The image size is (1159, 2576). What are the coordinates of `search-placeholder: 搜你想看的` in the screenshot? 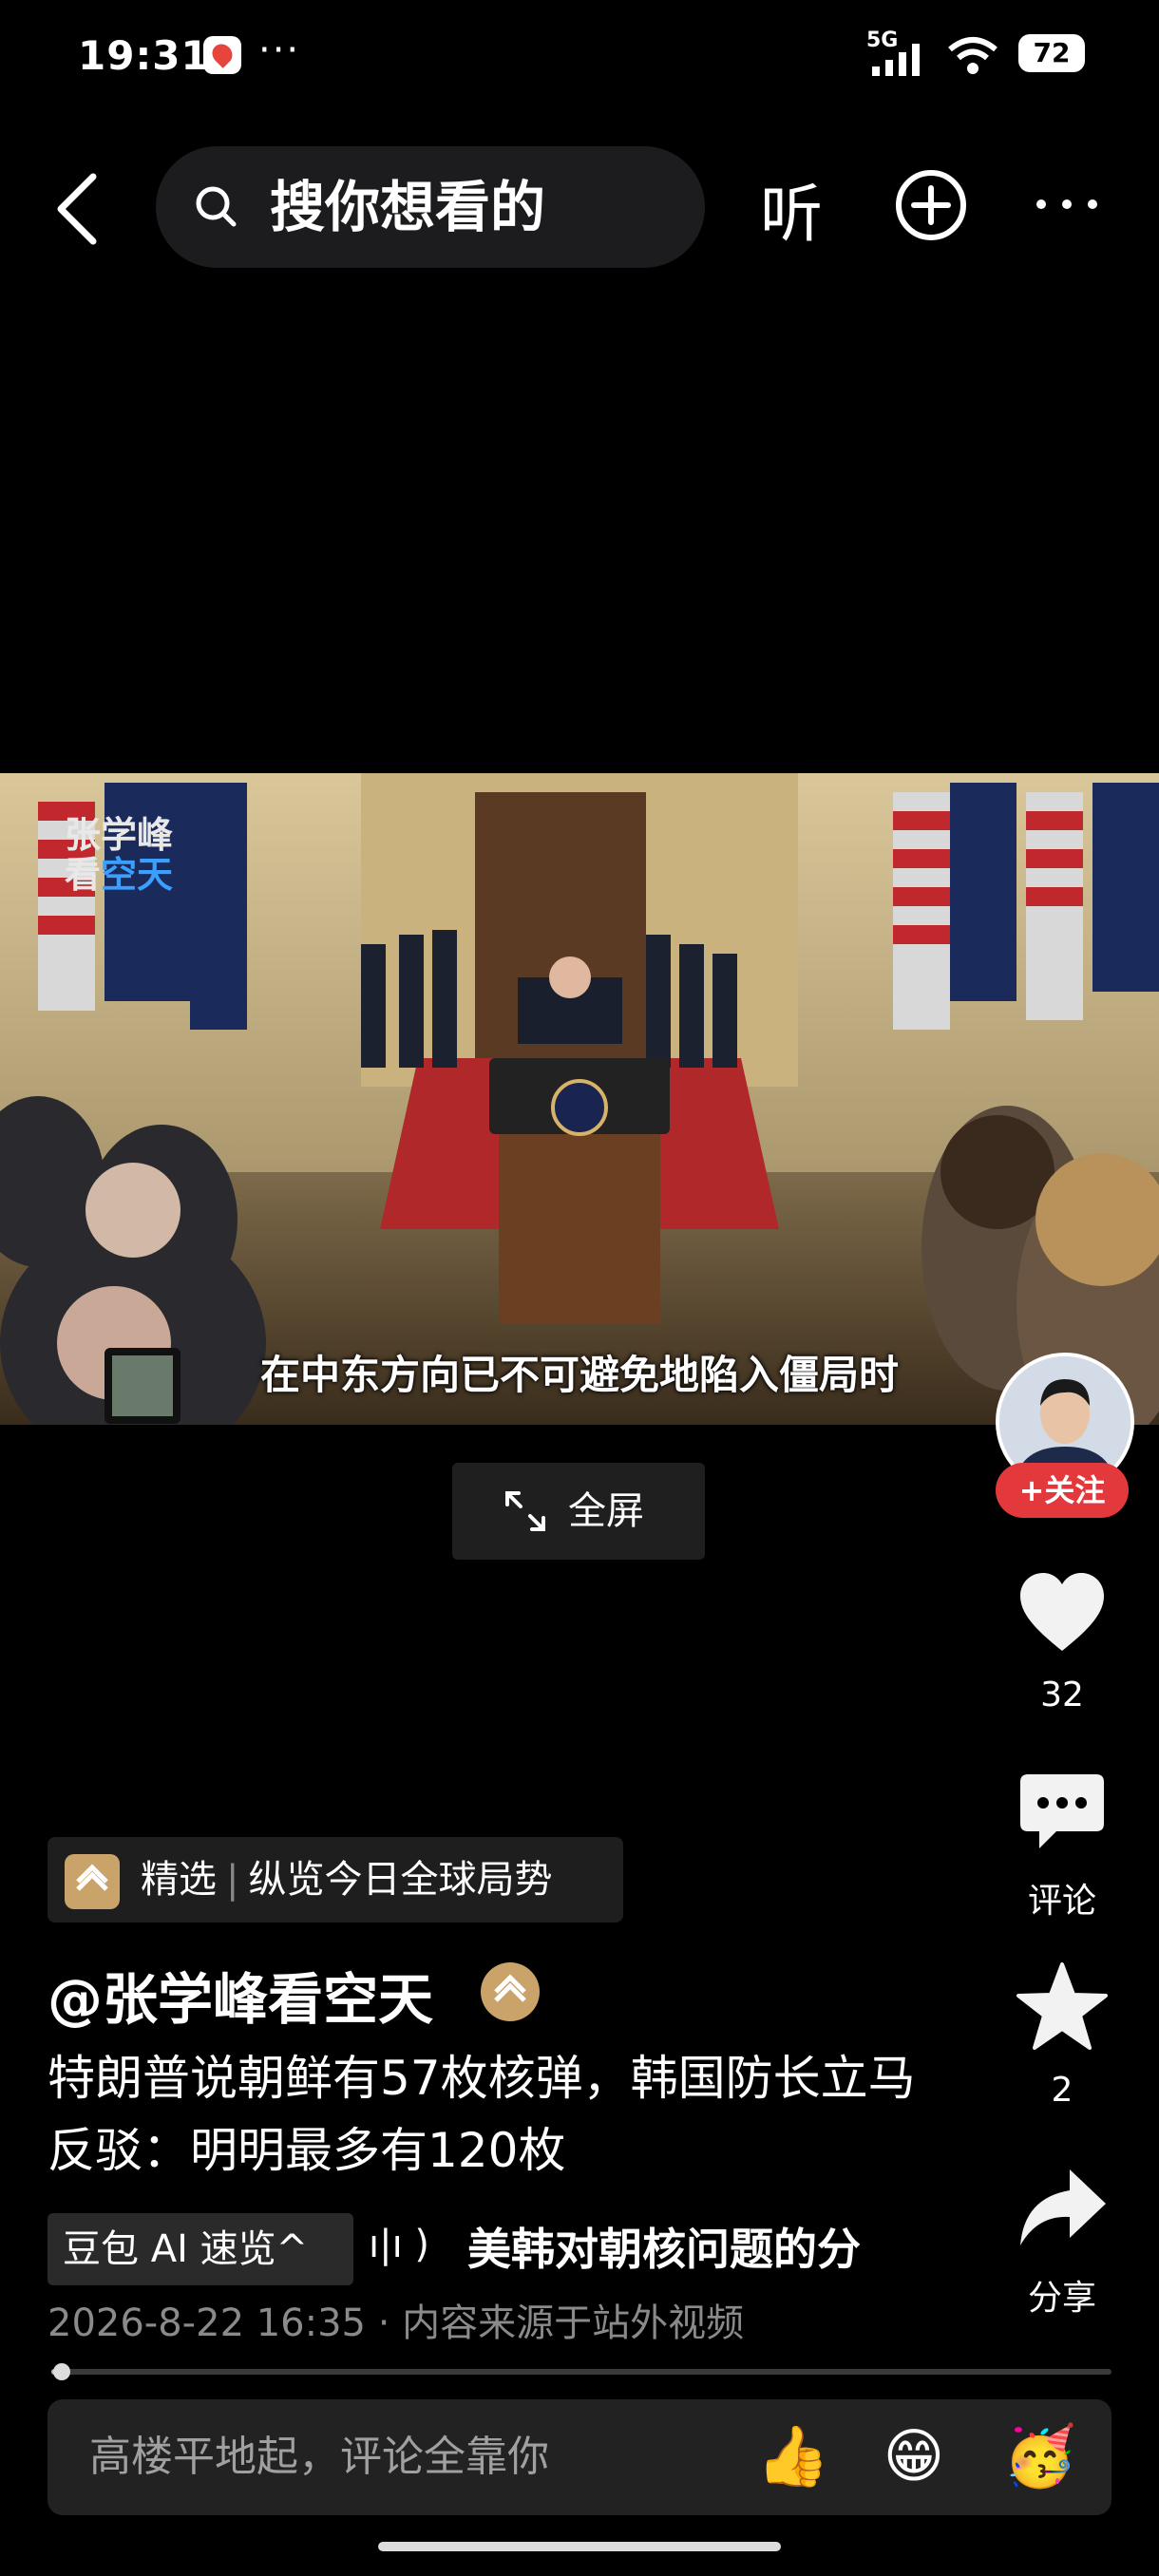 It's located at (408, 207).